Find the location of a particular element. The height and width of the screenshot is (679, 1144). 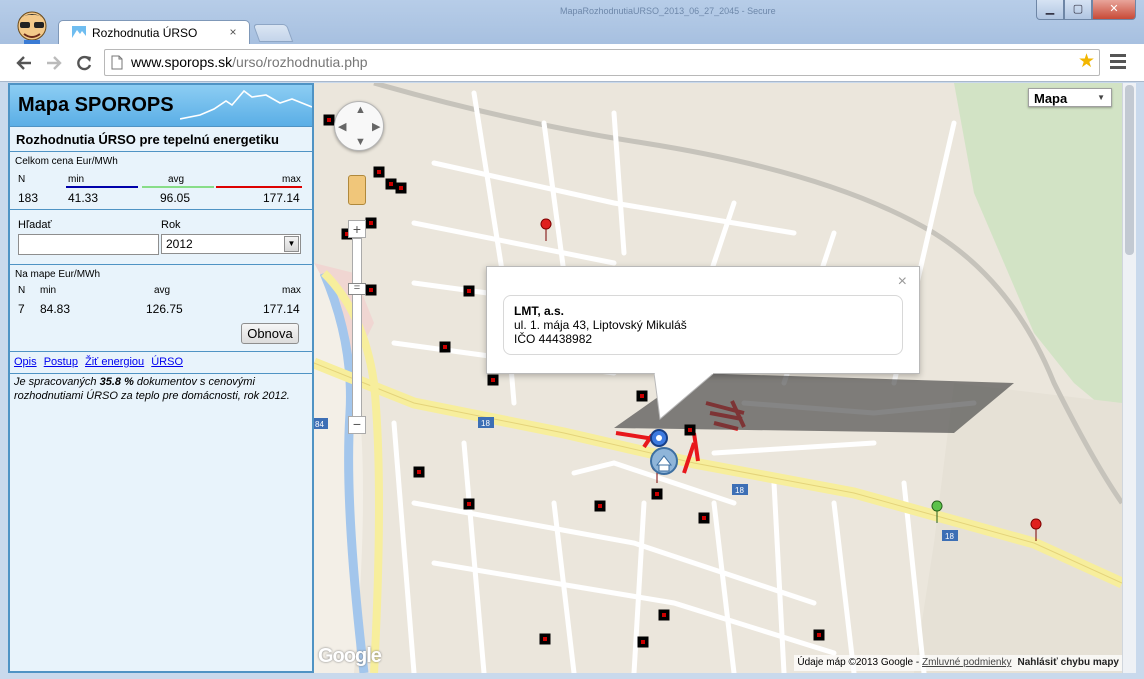

map-type-label: Mapa is located at coordinates (1051, 98).